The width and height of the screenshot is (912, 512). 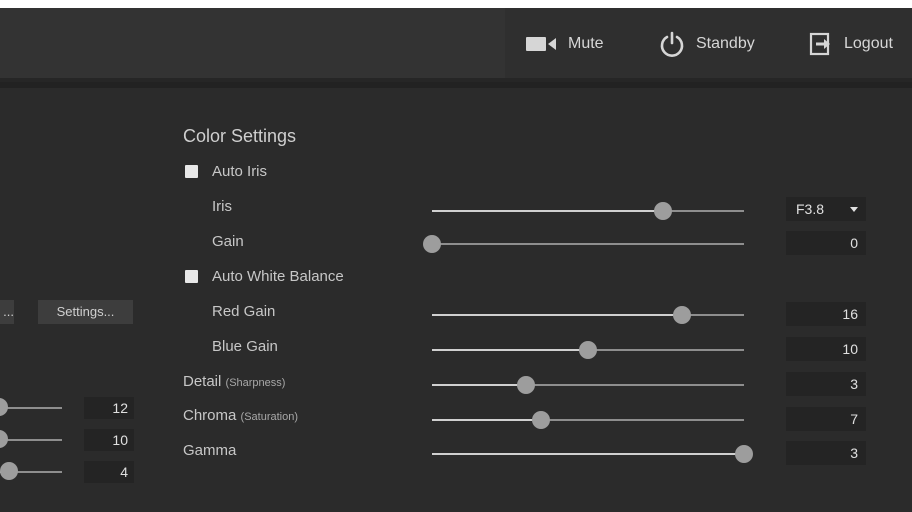 I want to click on auto-iris-label: Auto Iris, so click(x=240, y=171).